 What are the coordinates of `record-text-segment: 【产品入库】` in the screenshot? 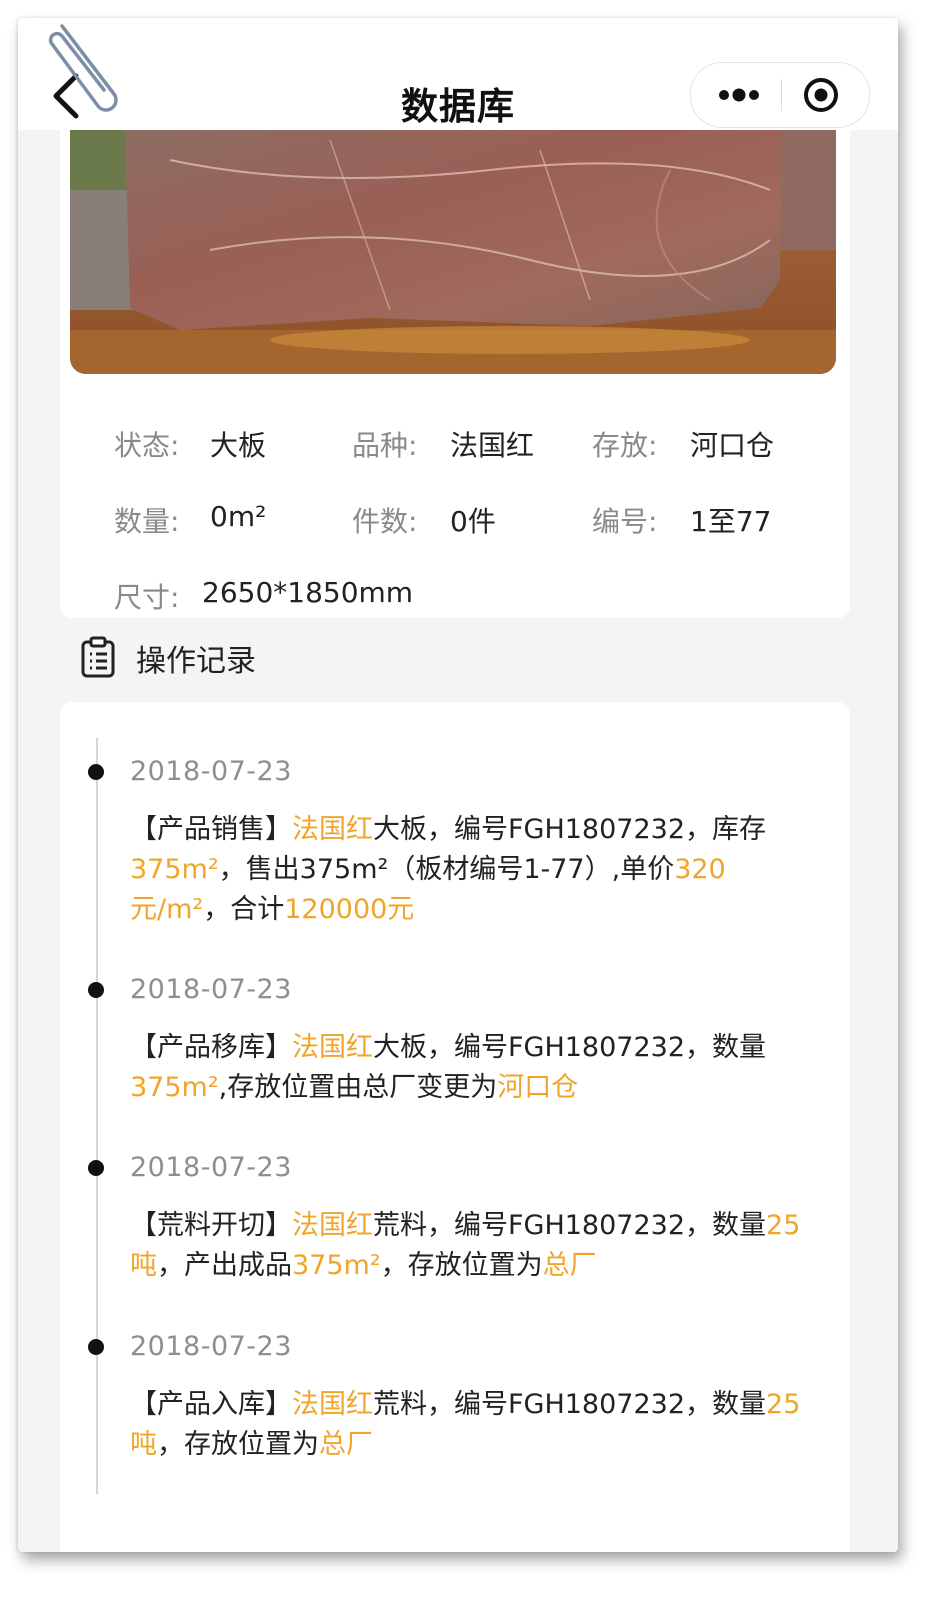 It's located at (211, 1404).